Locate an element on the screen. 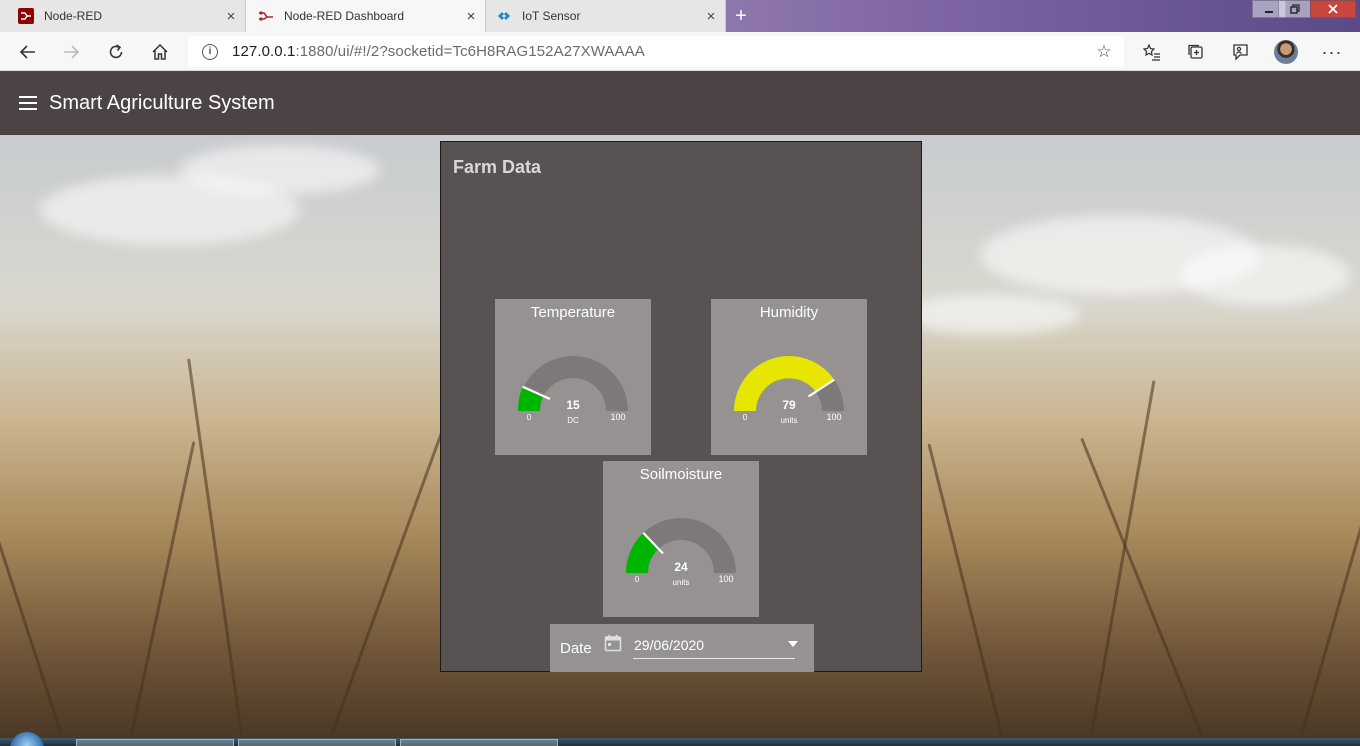 This screenshot has width=1360, height=746. chevron-down-icon is located at coordinates (793, 644).